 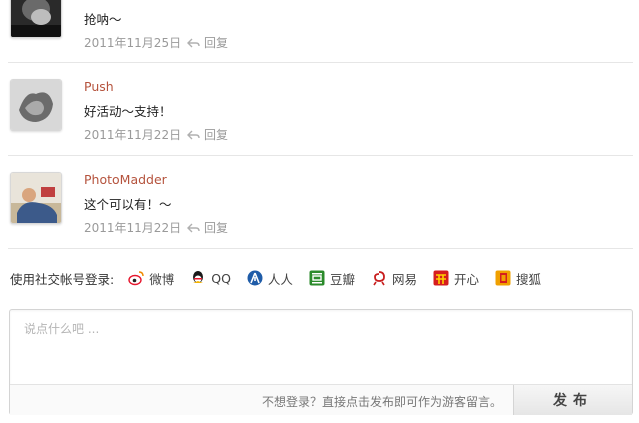 I want to click on weibo-label: 微博, so click(x=162, y=279).